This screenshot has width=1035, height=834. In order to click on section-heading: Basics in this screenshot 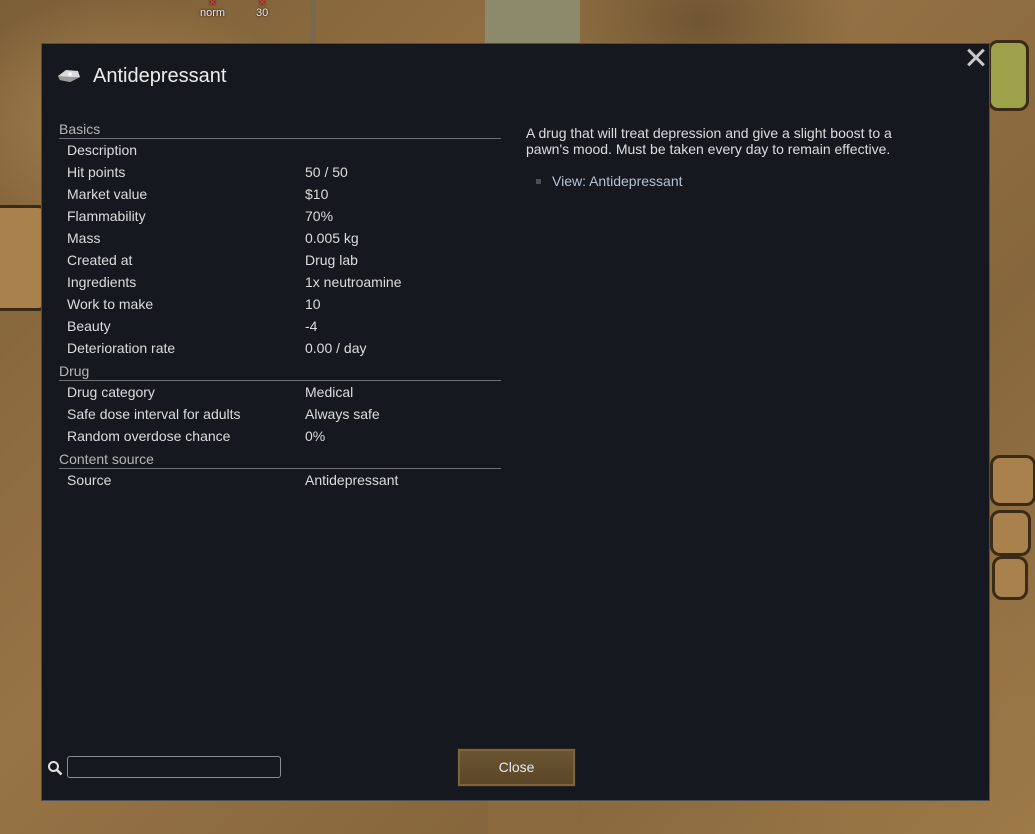, I will do `click(280, 129)`.